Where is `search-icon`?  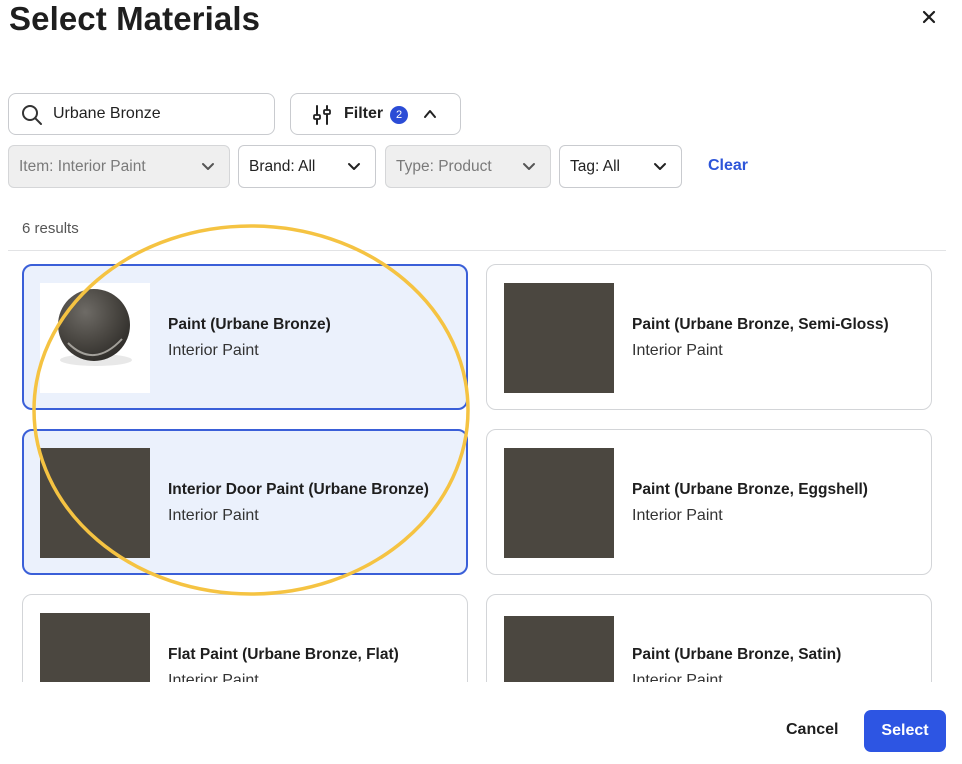 search-icon is located at coordinates (32, 115).